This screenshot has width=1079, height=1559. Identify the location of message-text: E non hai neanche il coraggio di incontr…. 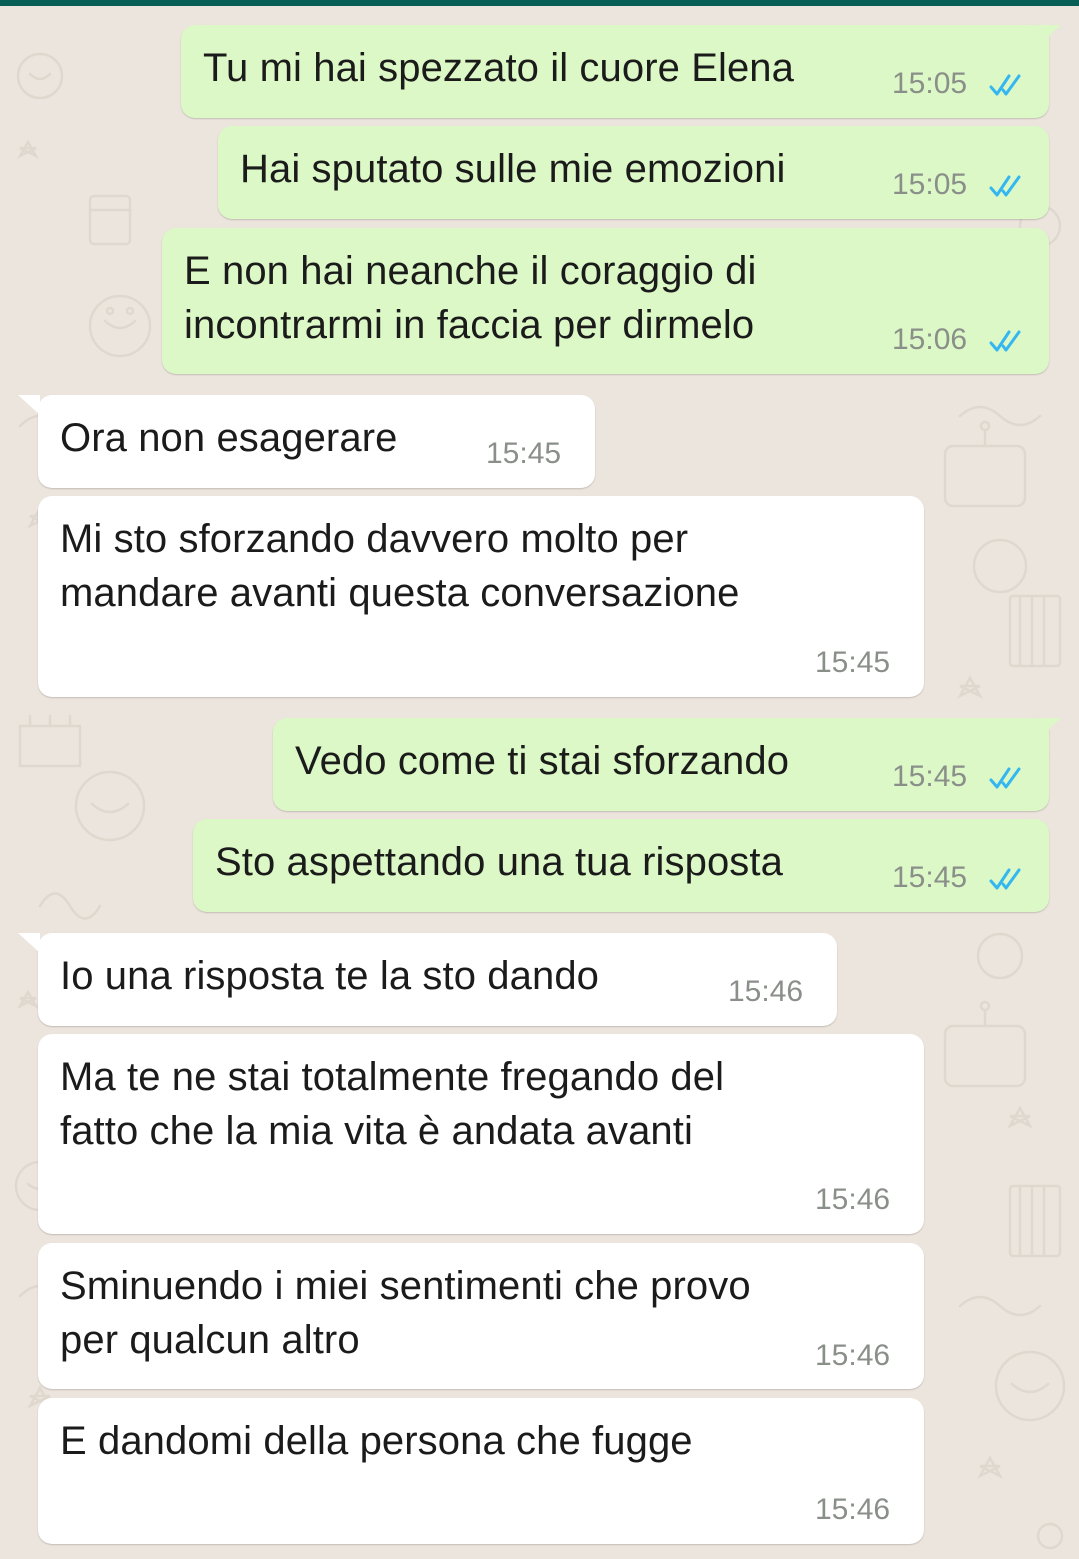
(470, 298).